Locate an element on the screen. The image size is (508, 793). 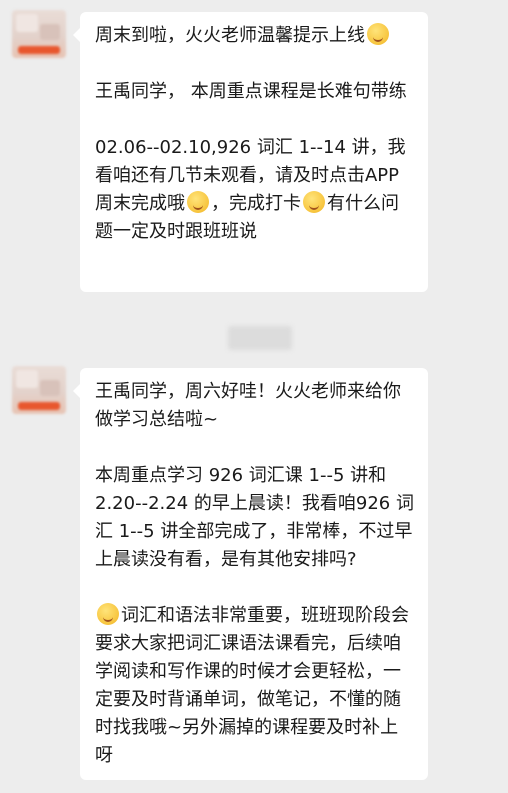
message-text: 王禹同学，周六好哇！火火老师来给你做学习总结啦~ is located at coordinates (248, 405).